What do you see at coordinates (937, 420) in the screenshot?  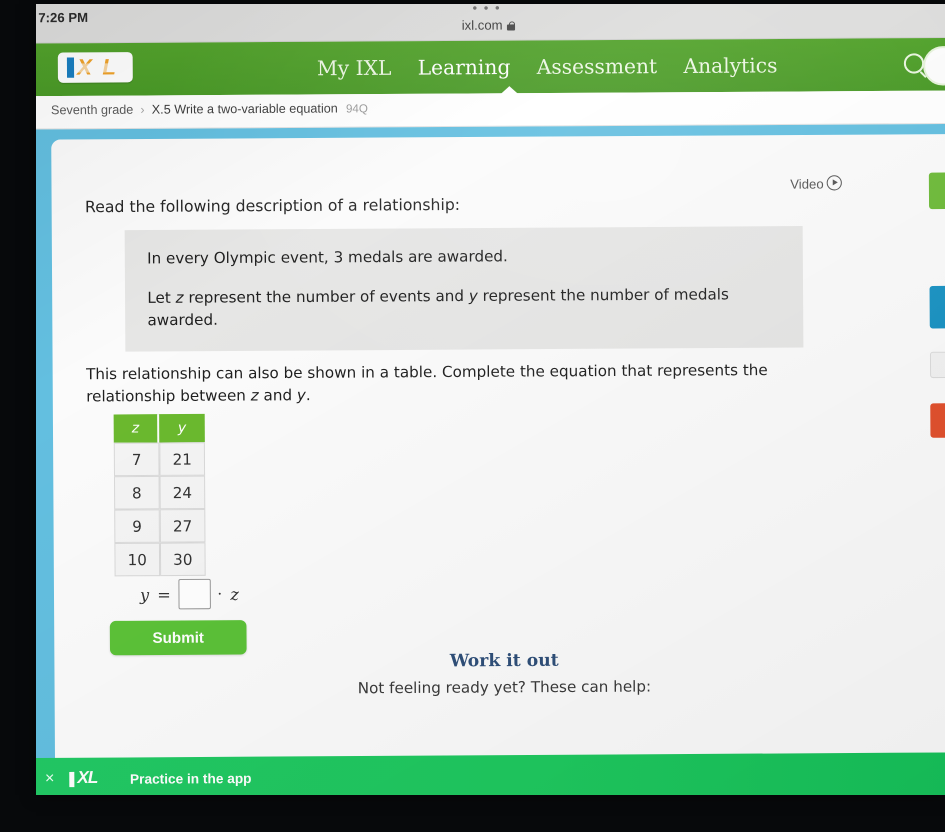 I see `rail-tile-red` at bounding box center [937, 420].